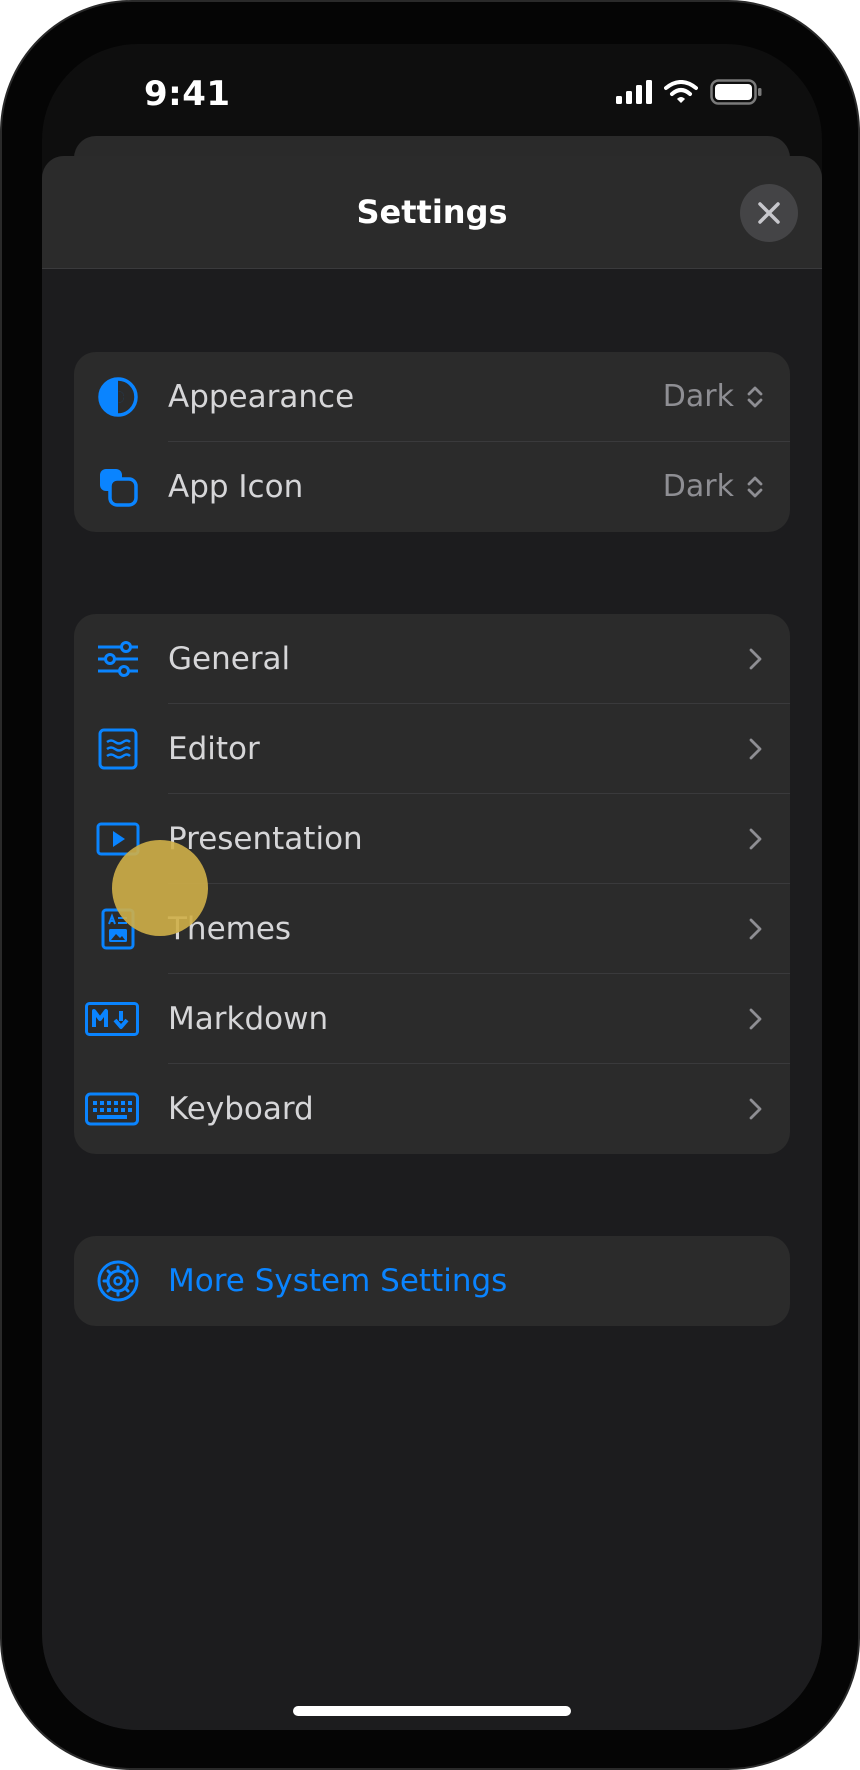  I want to click on markdown-icon, so click(112, 1019).